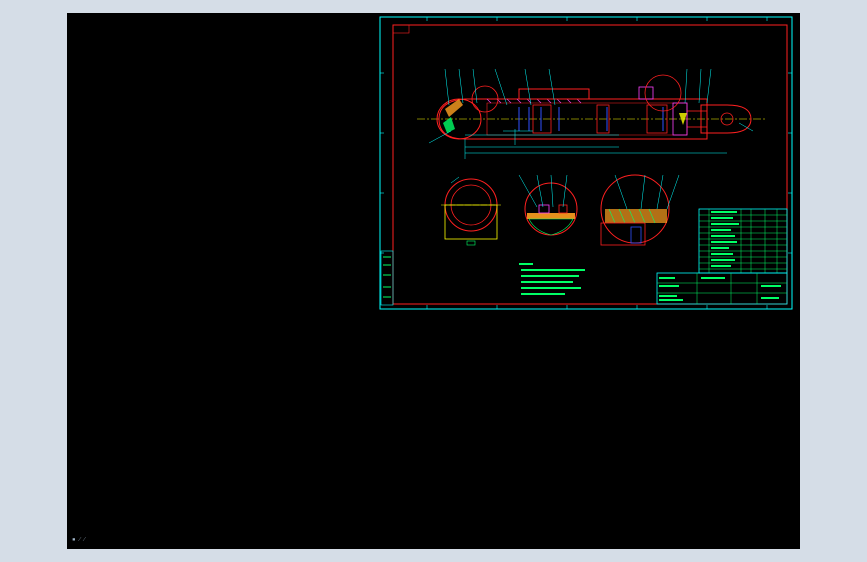 Image resolution: width=867 pixels, height=562 pixels. I want to click on oil-port-right, so click(646, 93).